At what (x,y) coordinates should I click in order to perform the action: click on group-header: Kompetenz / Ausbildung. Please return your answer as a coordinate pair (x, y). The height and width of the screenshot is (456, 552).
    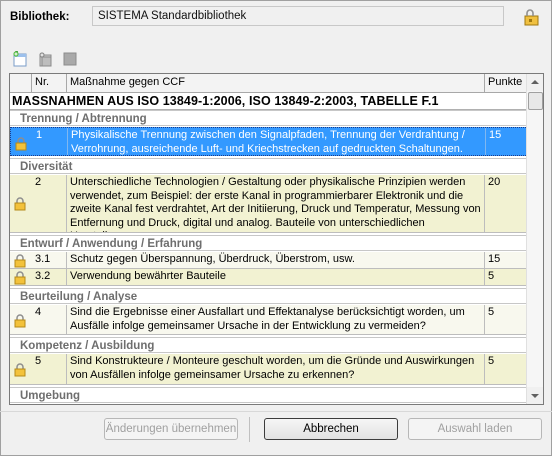
    Looking at the image, I should click on (269, 345).